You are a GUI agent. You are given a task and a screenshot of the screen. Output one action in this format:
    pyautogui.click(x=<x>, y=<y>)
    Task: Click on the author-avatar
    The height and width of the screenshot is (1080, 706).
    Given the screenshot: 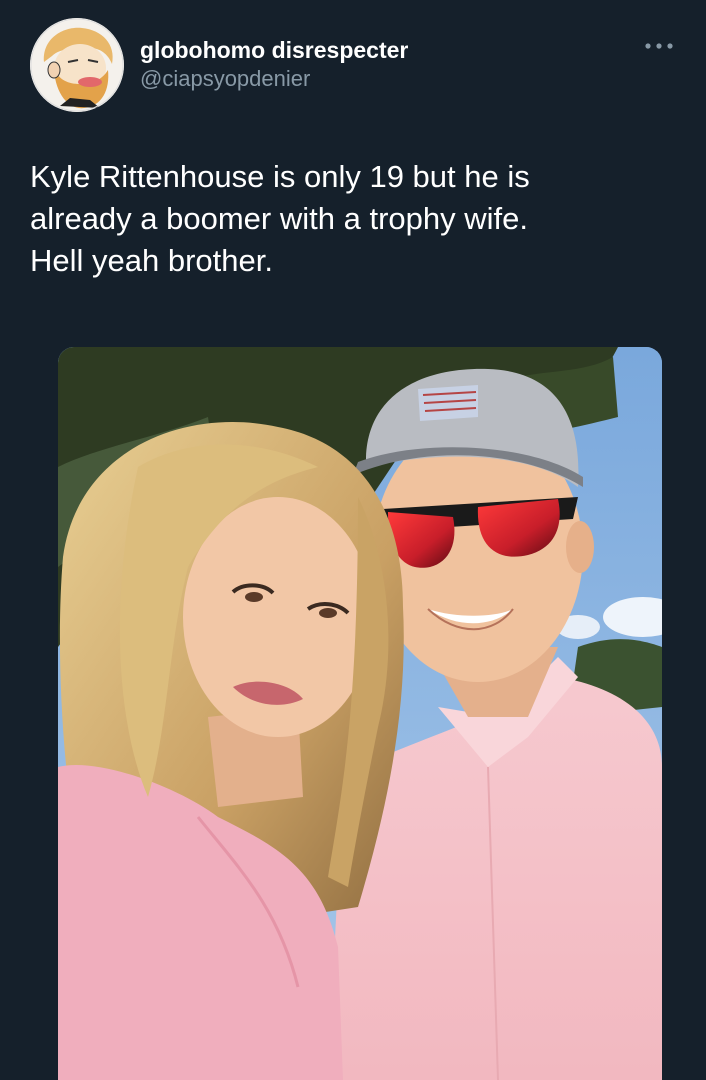 What is the action you would take?
    pyautogui.click(x=77, y=65)
    